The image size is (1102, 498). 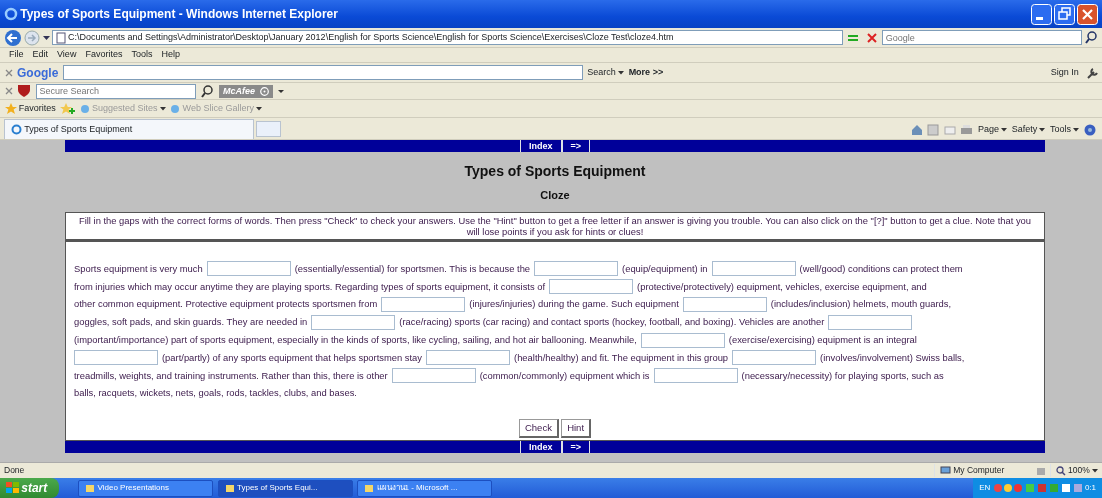 I want to click on restore-button, so click(x=1064, y=14).